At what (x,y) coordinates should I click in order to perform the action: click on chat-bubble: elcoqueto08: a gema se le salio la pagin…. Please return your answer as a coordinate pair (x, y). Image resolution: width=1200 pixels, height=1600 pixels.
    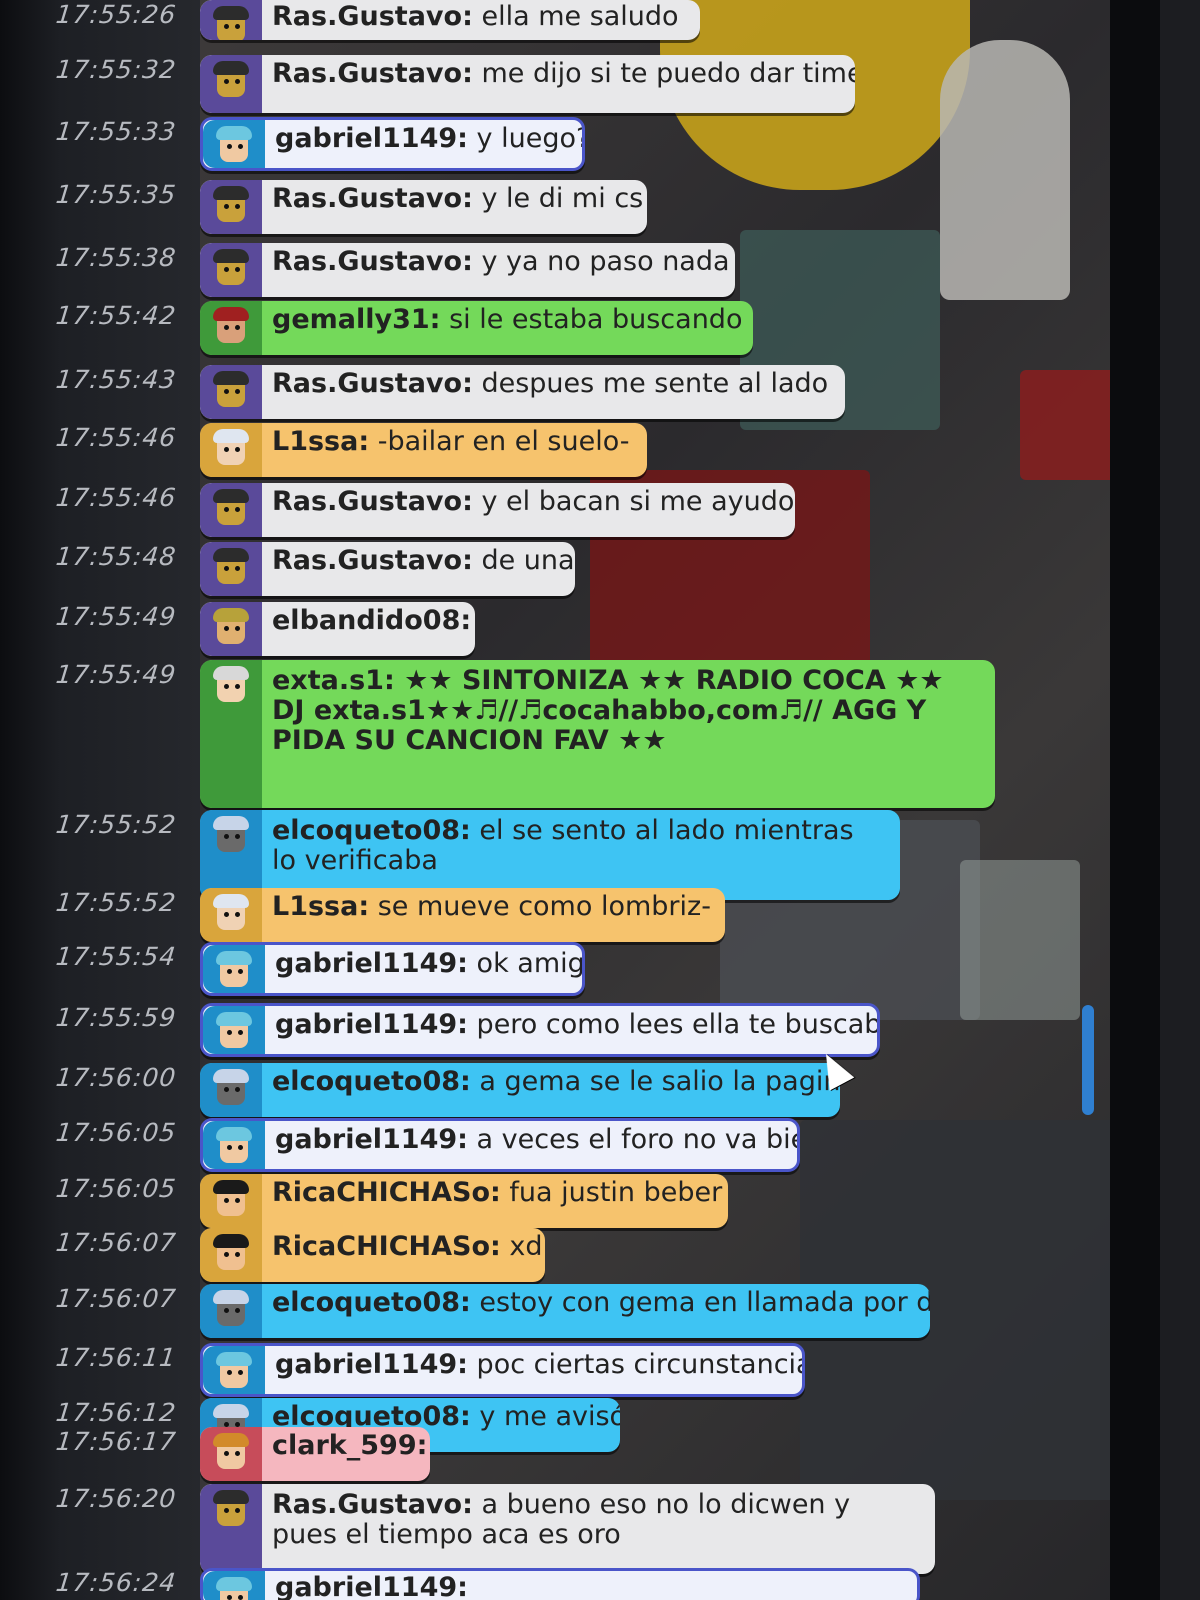
    Looking at the image, I should click on (520, 1090).